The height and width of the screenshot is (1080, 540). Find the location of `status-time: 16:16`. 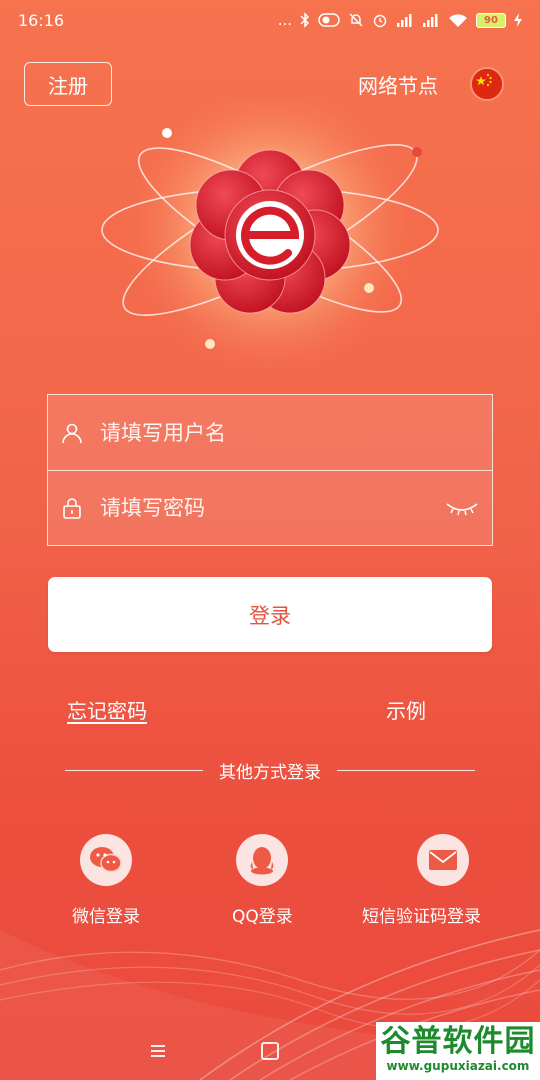

status-time: 16:16 is located at coordinates (41, 20).